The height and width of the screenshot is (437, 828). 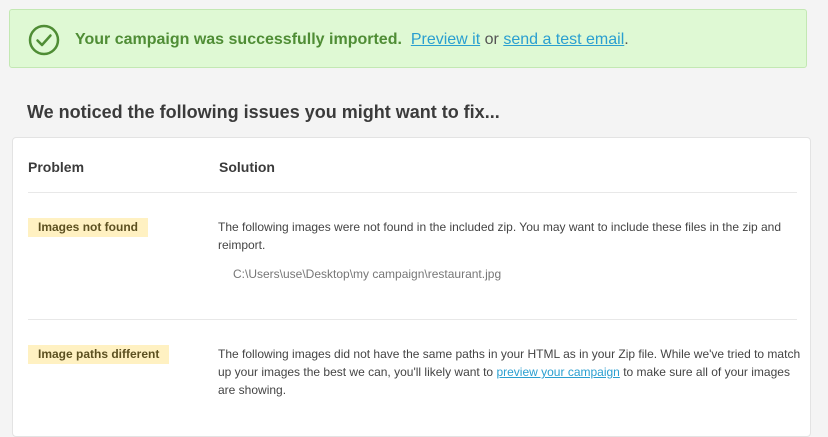 I want to click on banner-period: ., so click(x=626, y=39).